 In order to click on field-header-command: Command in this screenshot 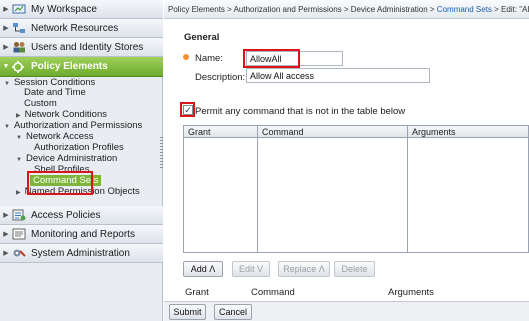, I will do `click(273, 292)`.